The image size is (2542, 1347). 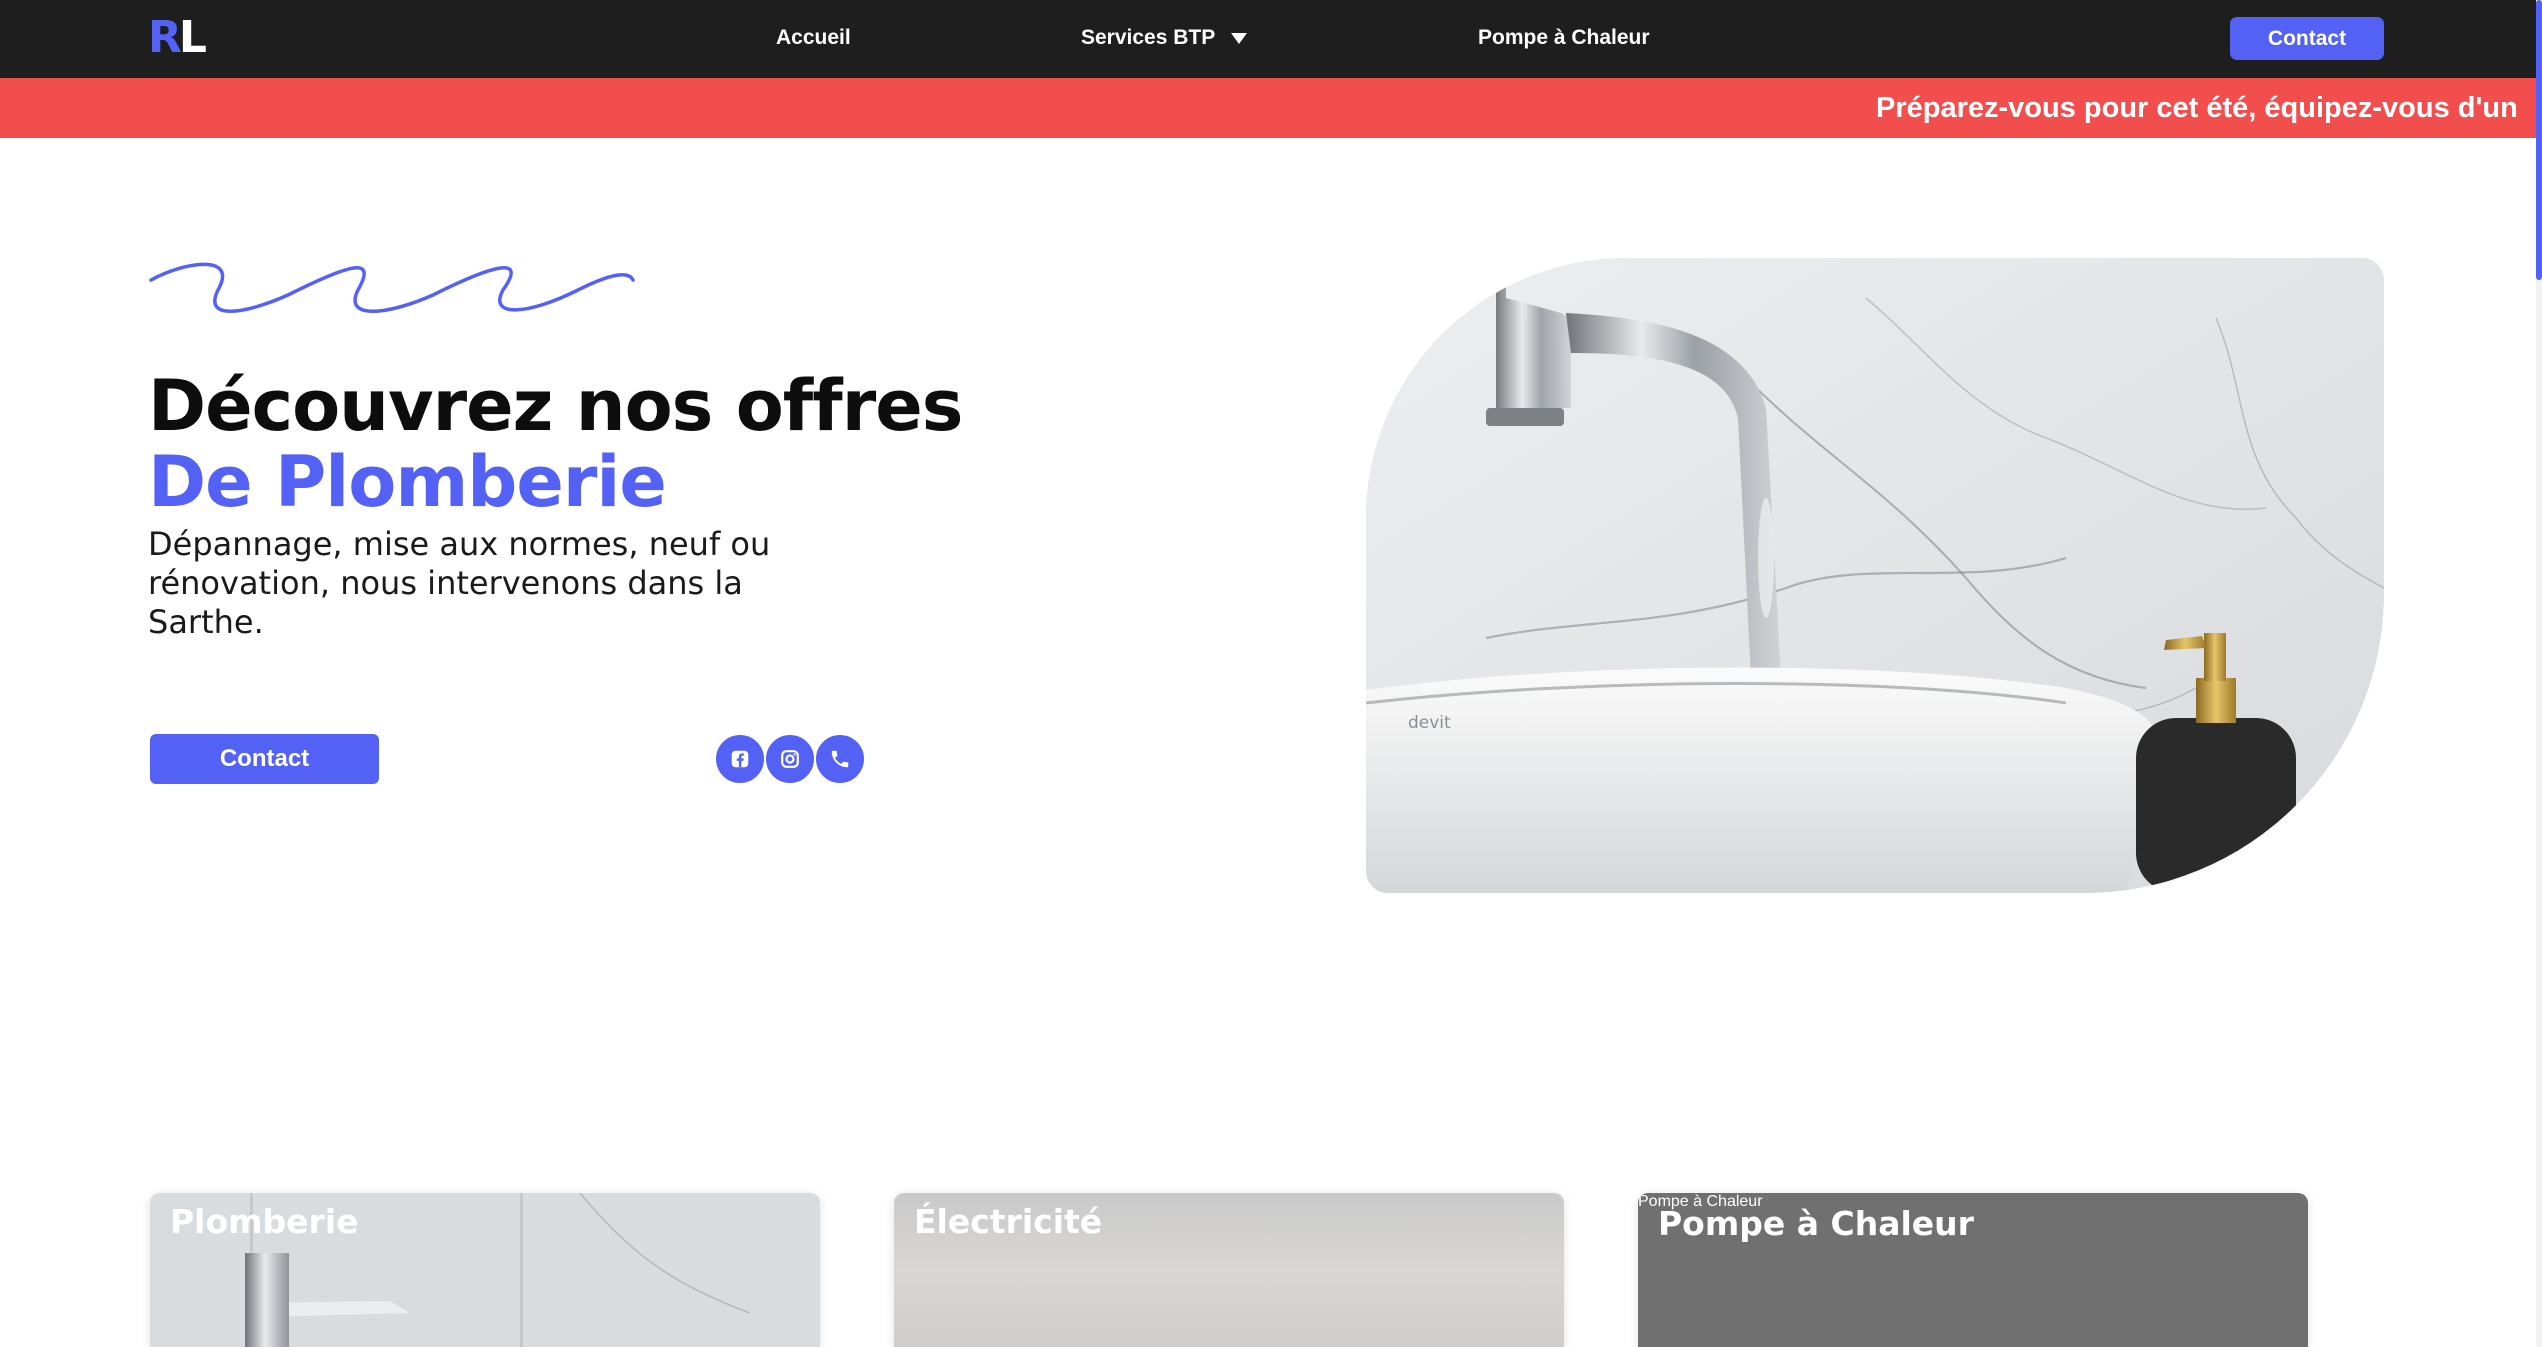 I want to click on nav-dropdown-services-btp: Services BTP, so click(x=1164, y=38).